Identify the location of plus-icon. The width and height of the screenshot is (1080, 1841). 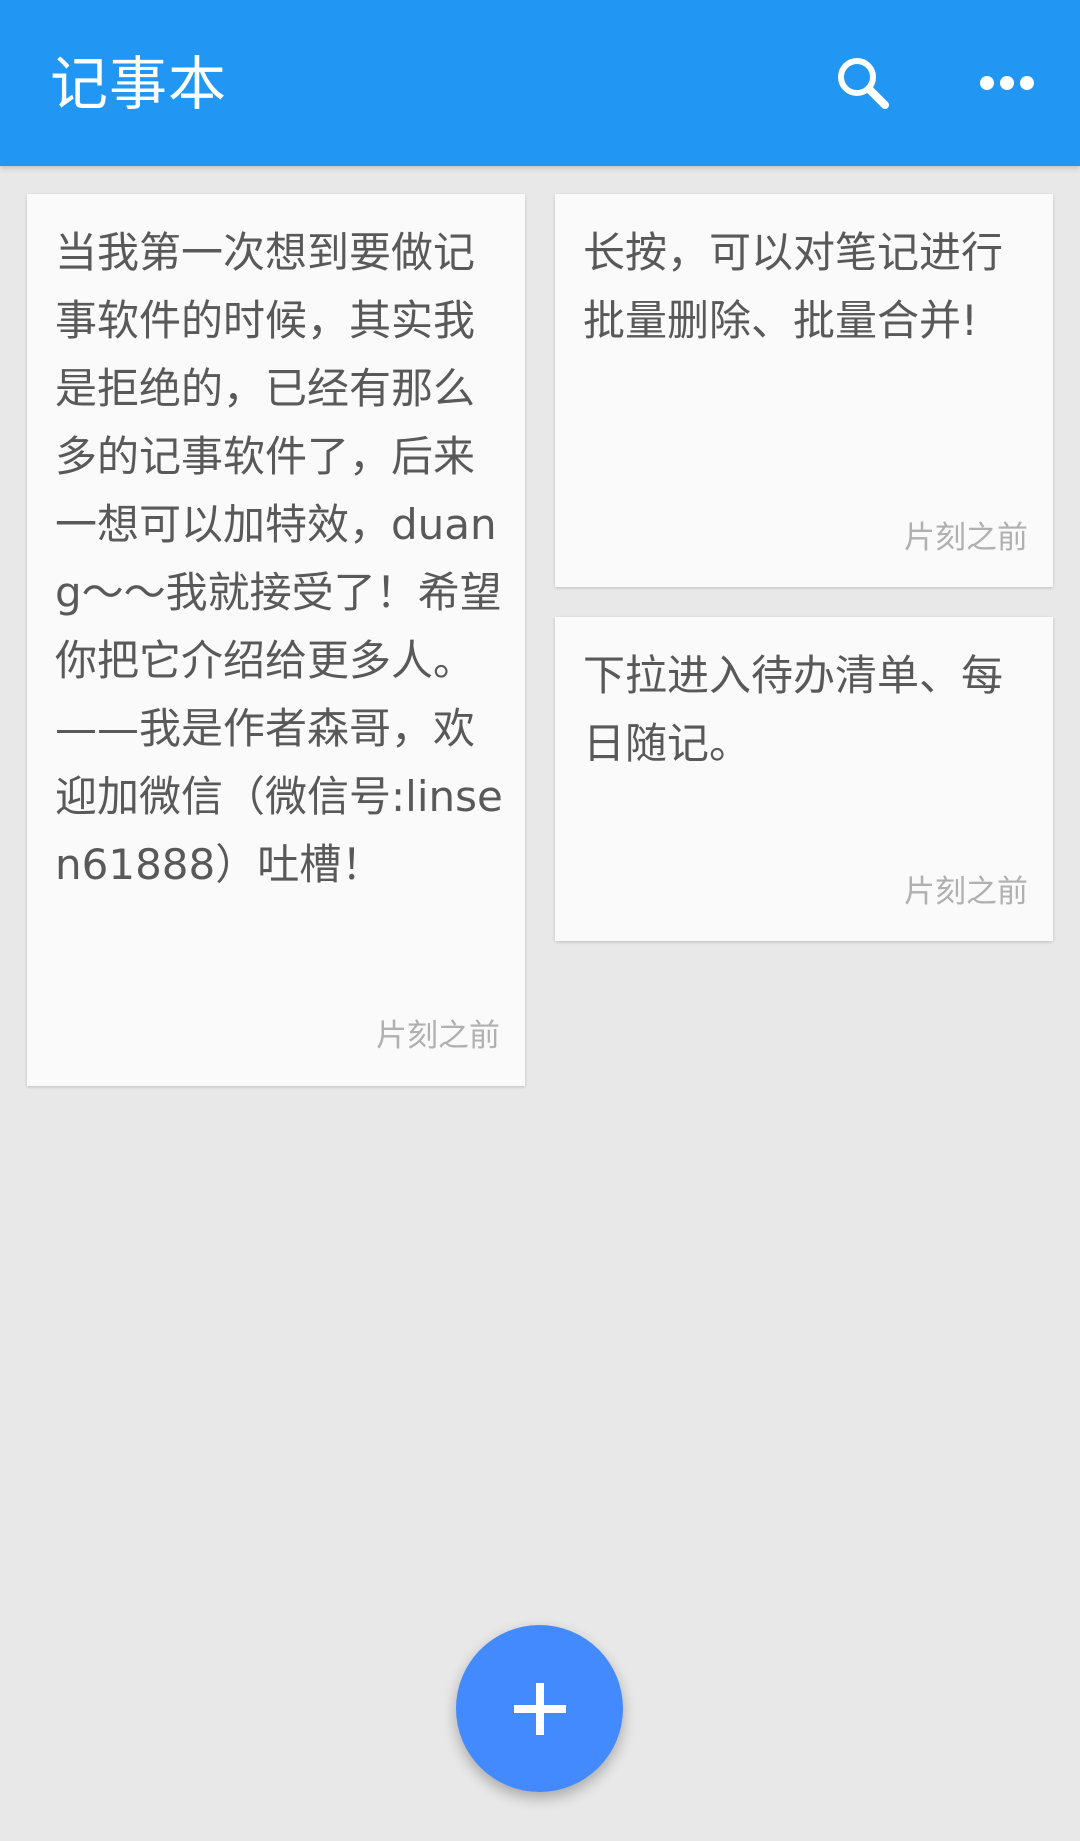
(539, 1708).